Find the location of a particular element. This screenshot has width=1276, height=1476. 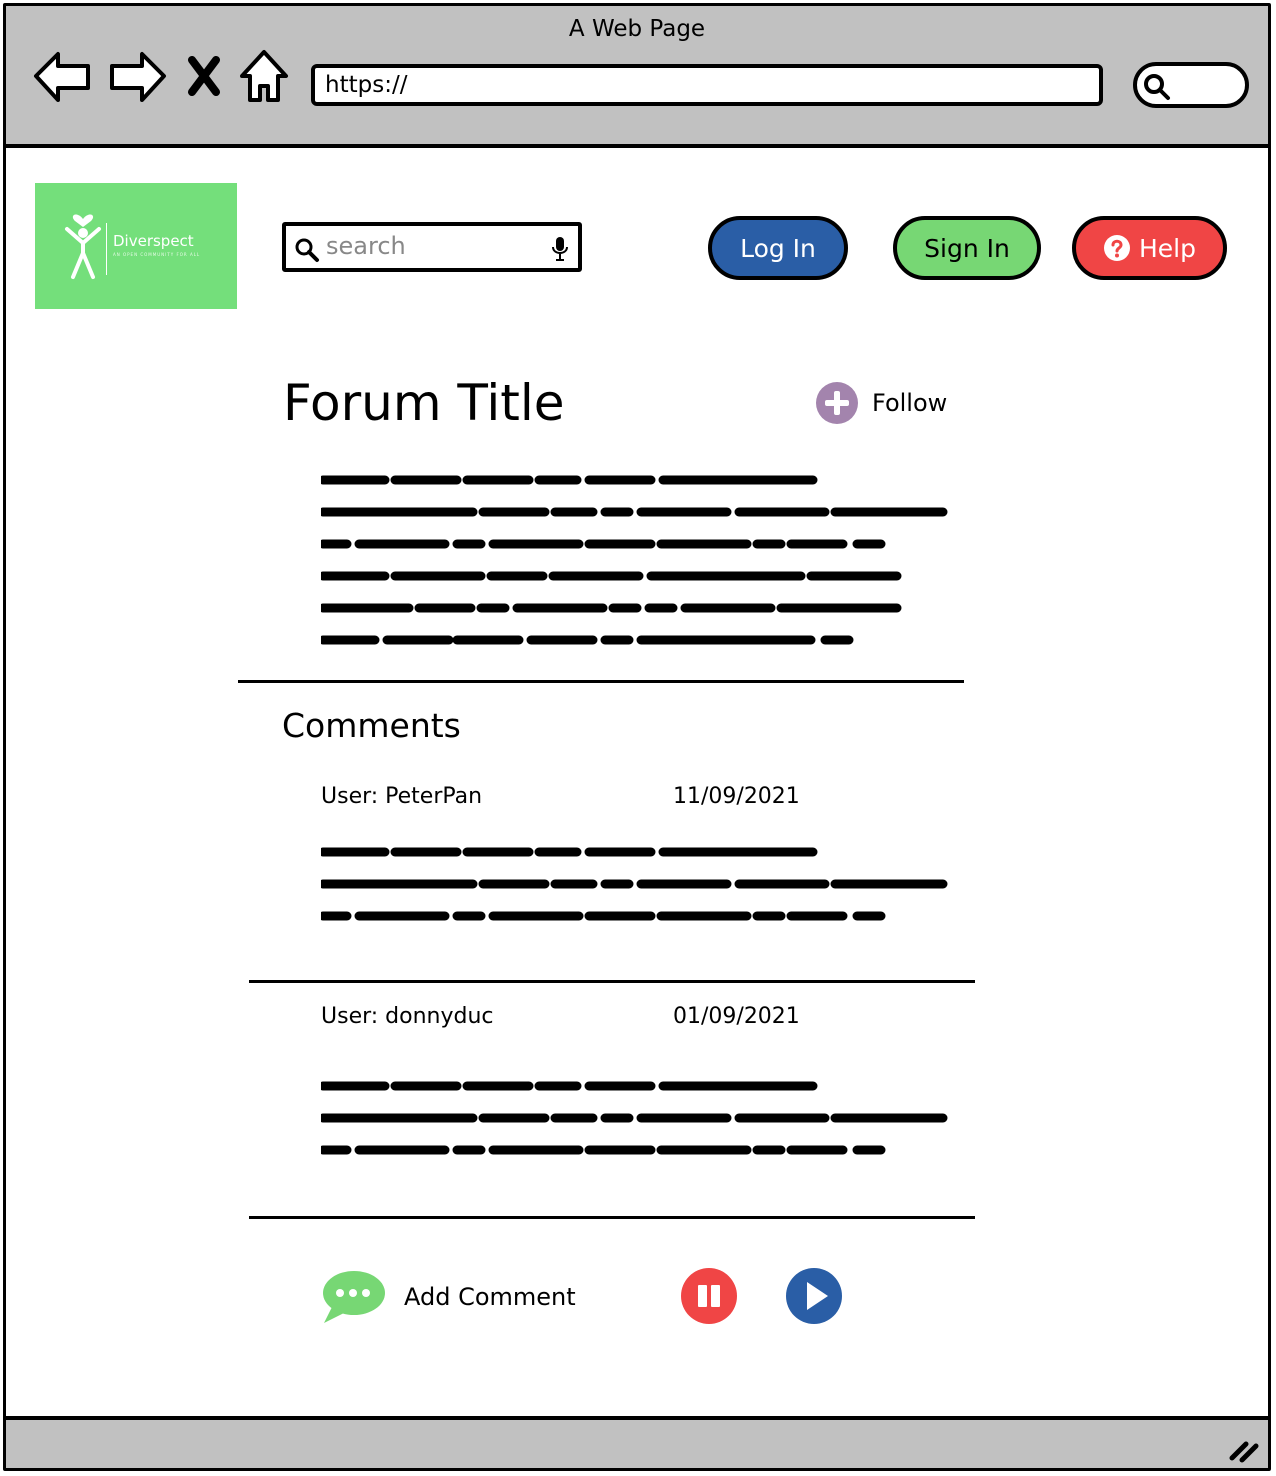

follow-button: Follow is located at coordinates (881, 403).